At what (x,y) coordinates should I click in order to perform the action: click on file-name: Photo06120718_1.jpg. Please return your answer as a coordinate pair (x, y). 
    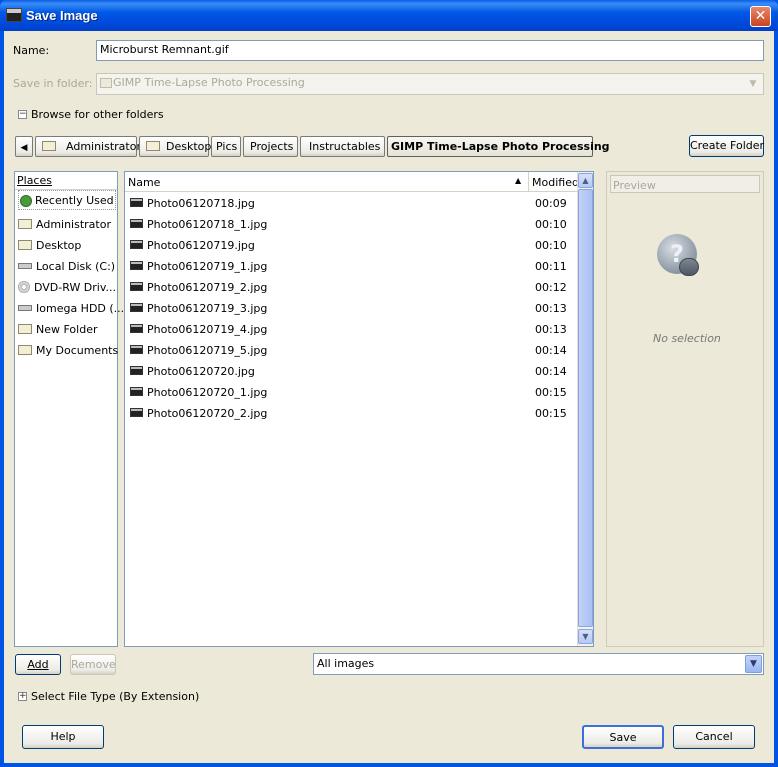
    Looking at the image, I should click on (207, 224).